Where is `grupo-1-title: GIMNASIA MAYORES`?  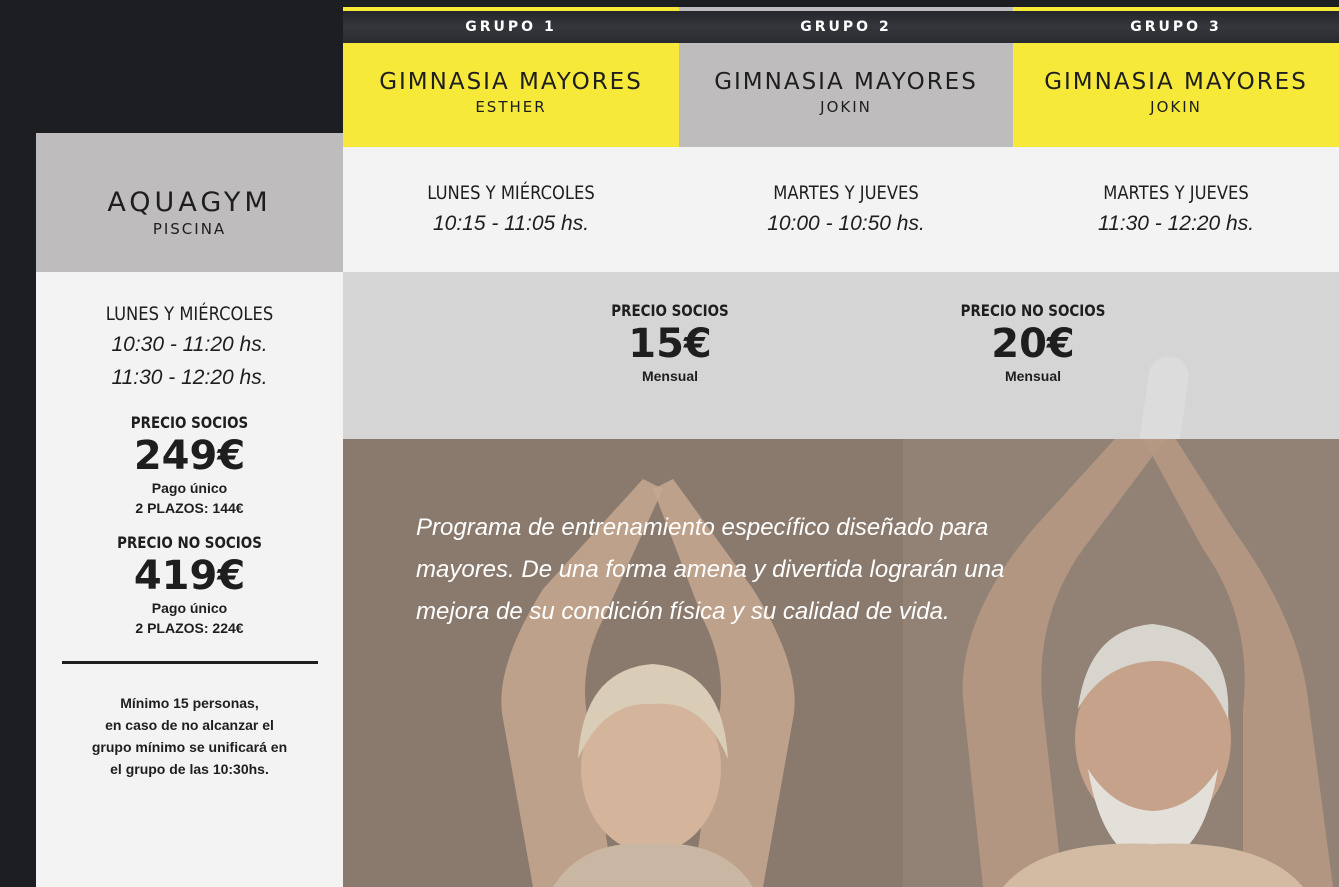 grupo-1-title: GIMNASIA MAYORES is located at coordinates (511, 82).